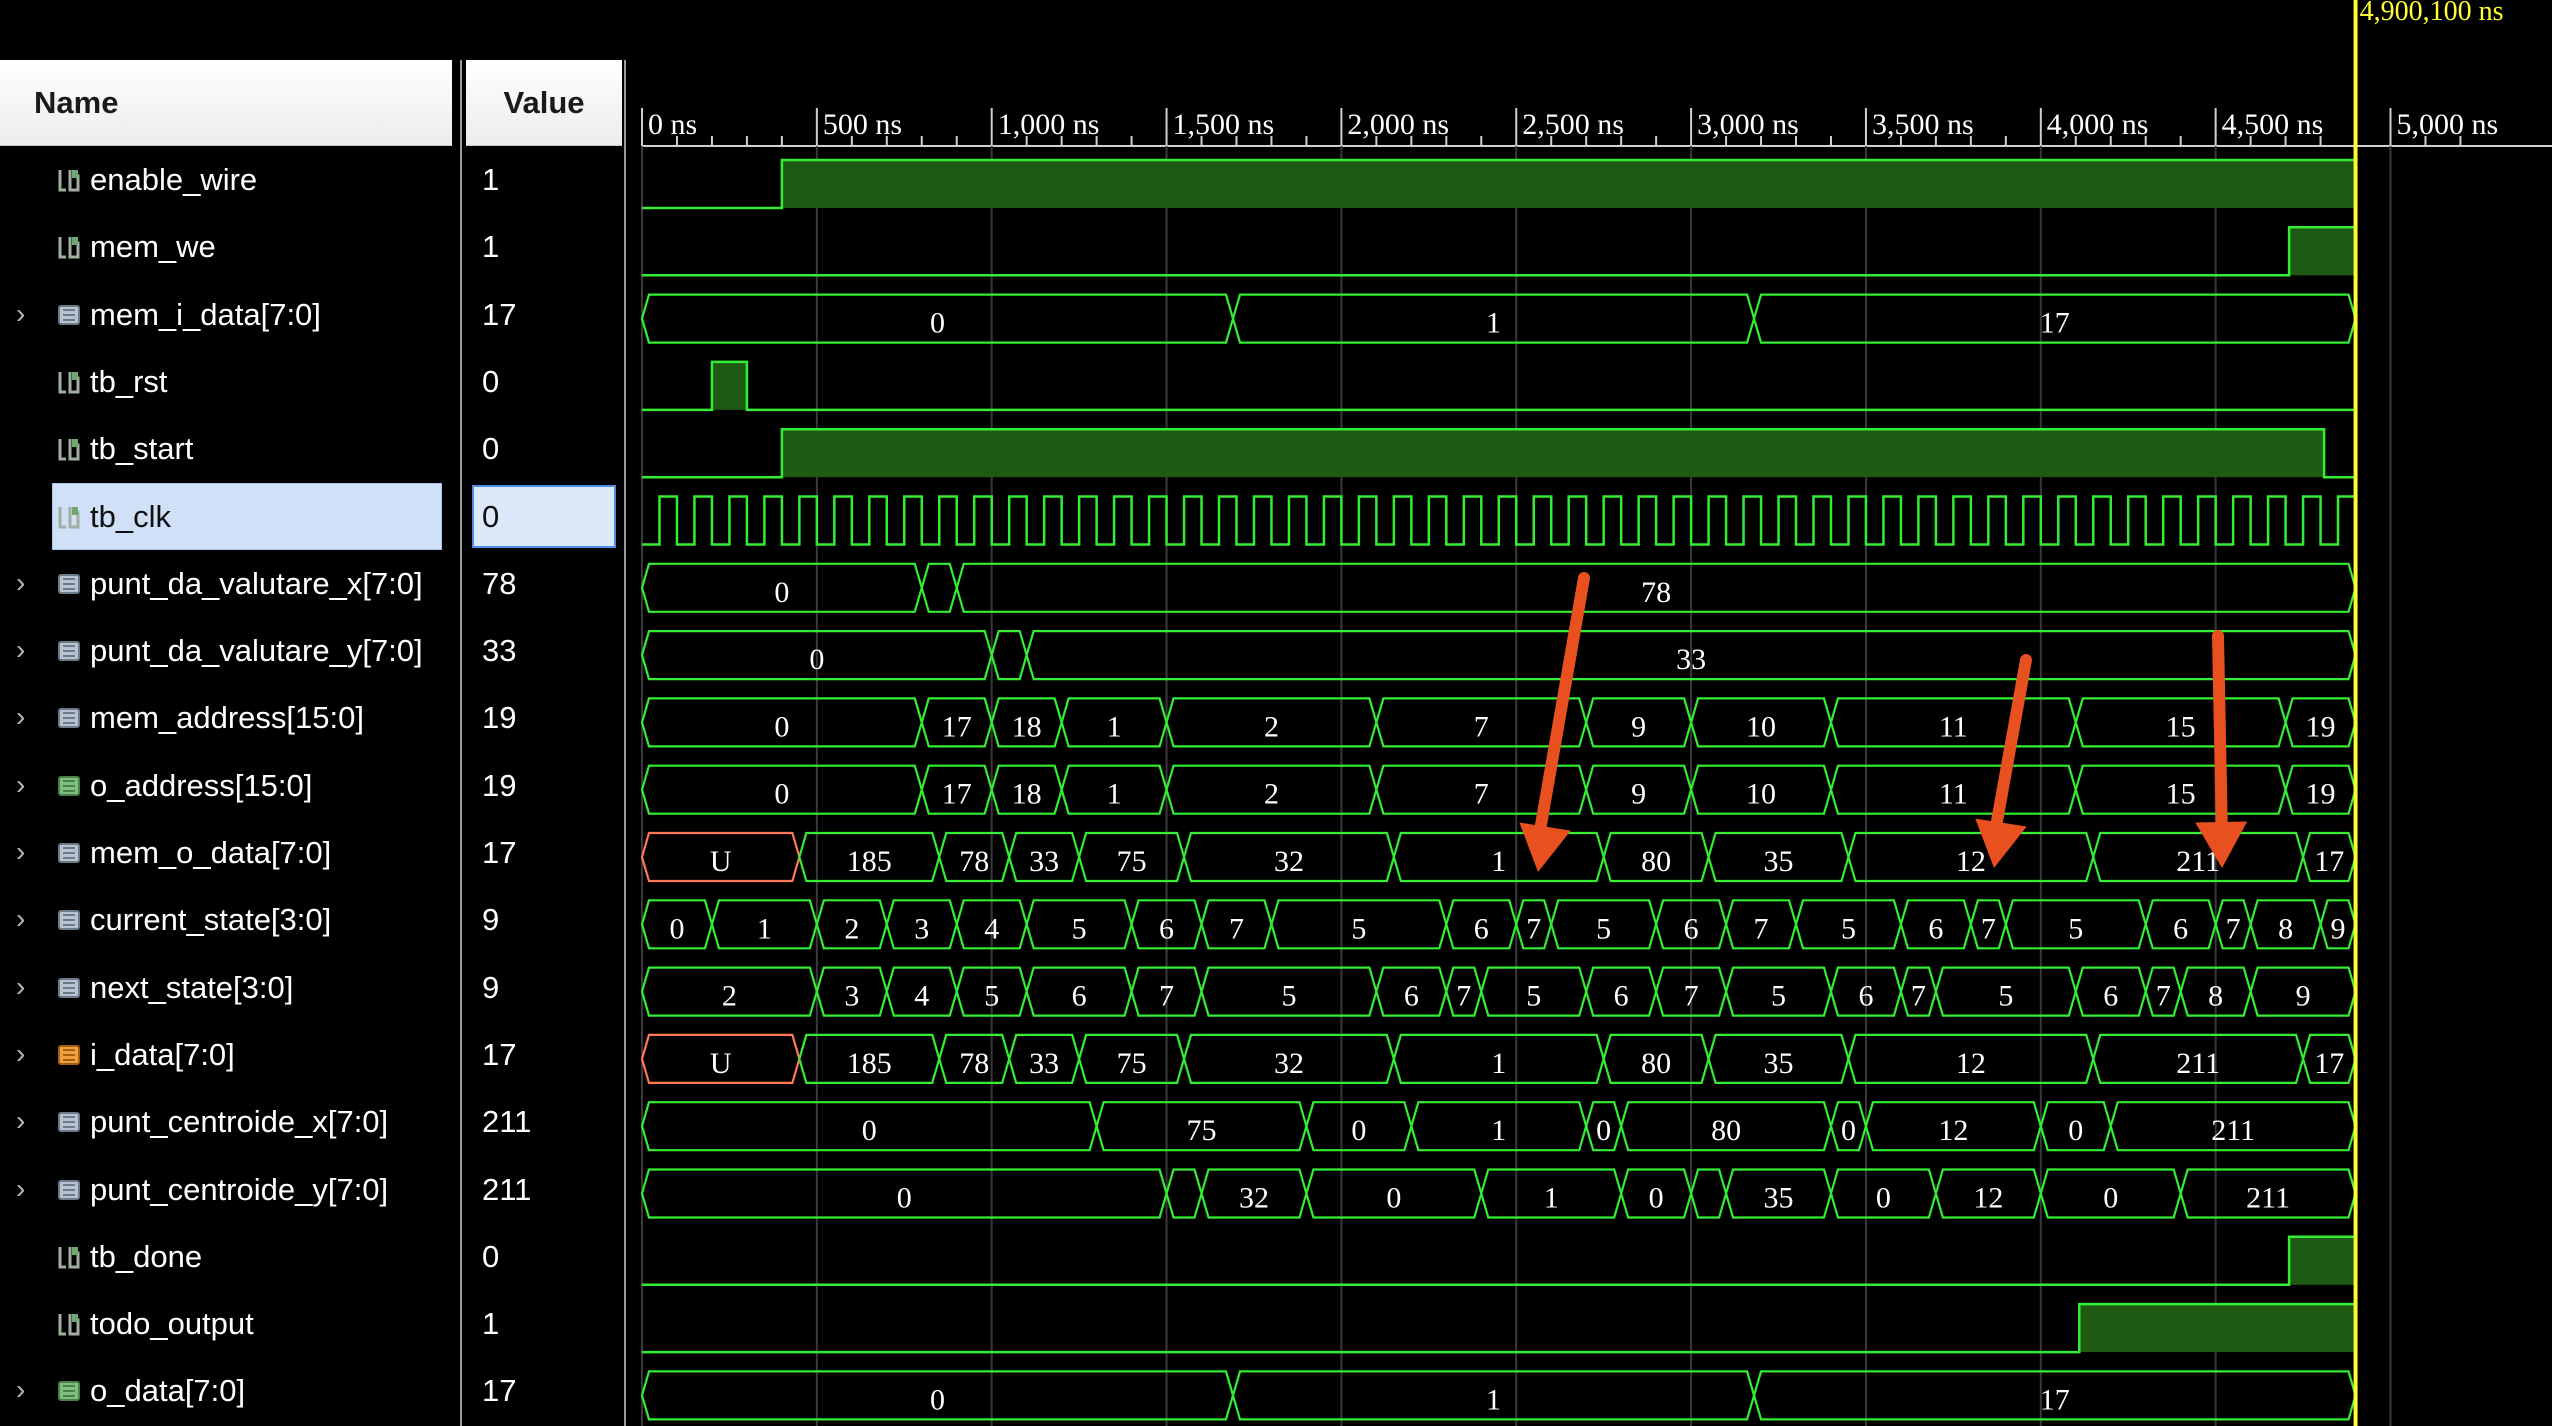 The height and width of the screenshot is (1426, 2552). What do you see at coordinates (1499, 1261) in the screenshot?
I see `waveform-tb-done` at bounding box center [1499, 1261].